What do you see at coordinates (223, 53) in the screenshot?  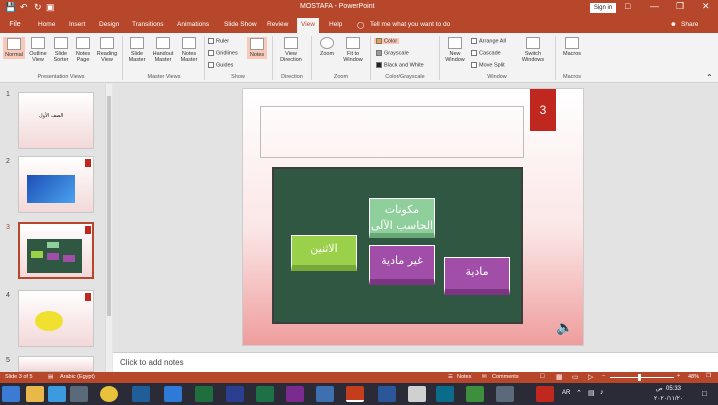 I see `gridlines-checkbox: Gridlines` at bounding box center [223, 53].